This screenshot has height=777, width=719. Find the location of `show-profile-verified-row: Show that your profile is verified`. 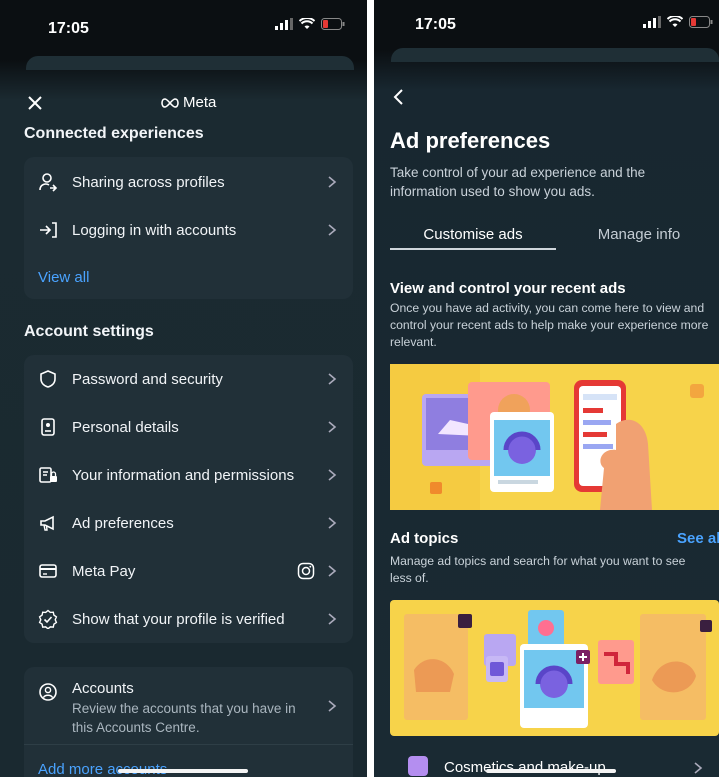

show-profile-verified-row: Show that your profile is verified is located at coordinates (188, 619).